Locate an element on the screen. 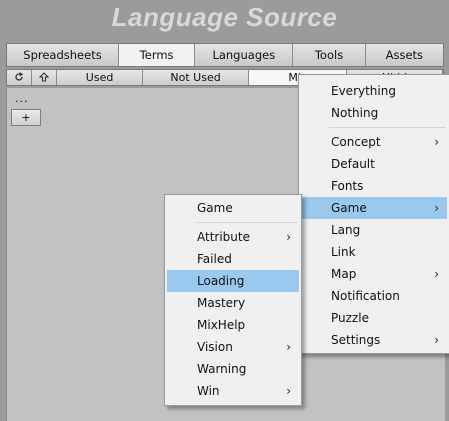 The width and height of the screenshot is (449, 421). submenu-item-vision: Vision › is located at coordinates (233, 347).